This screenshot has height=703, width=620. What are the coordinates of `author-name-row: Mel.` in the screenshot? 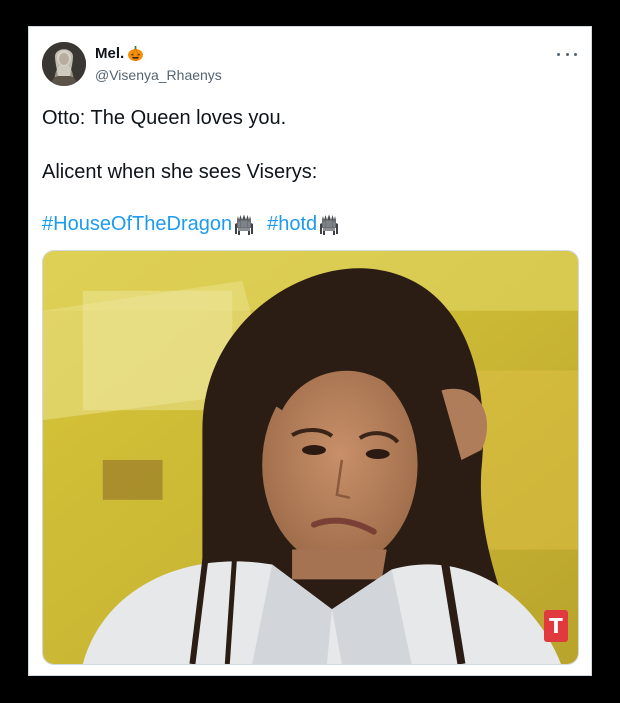 It's located at (119, 53).